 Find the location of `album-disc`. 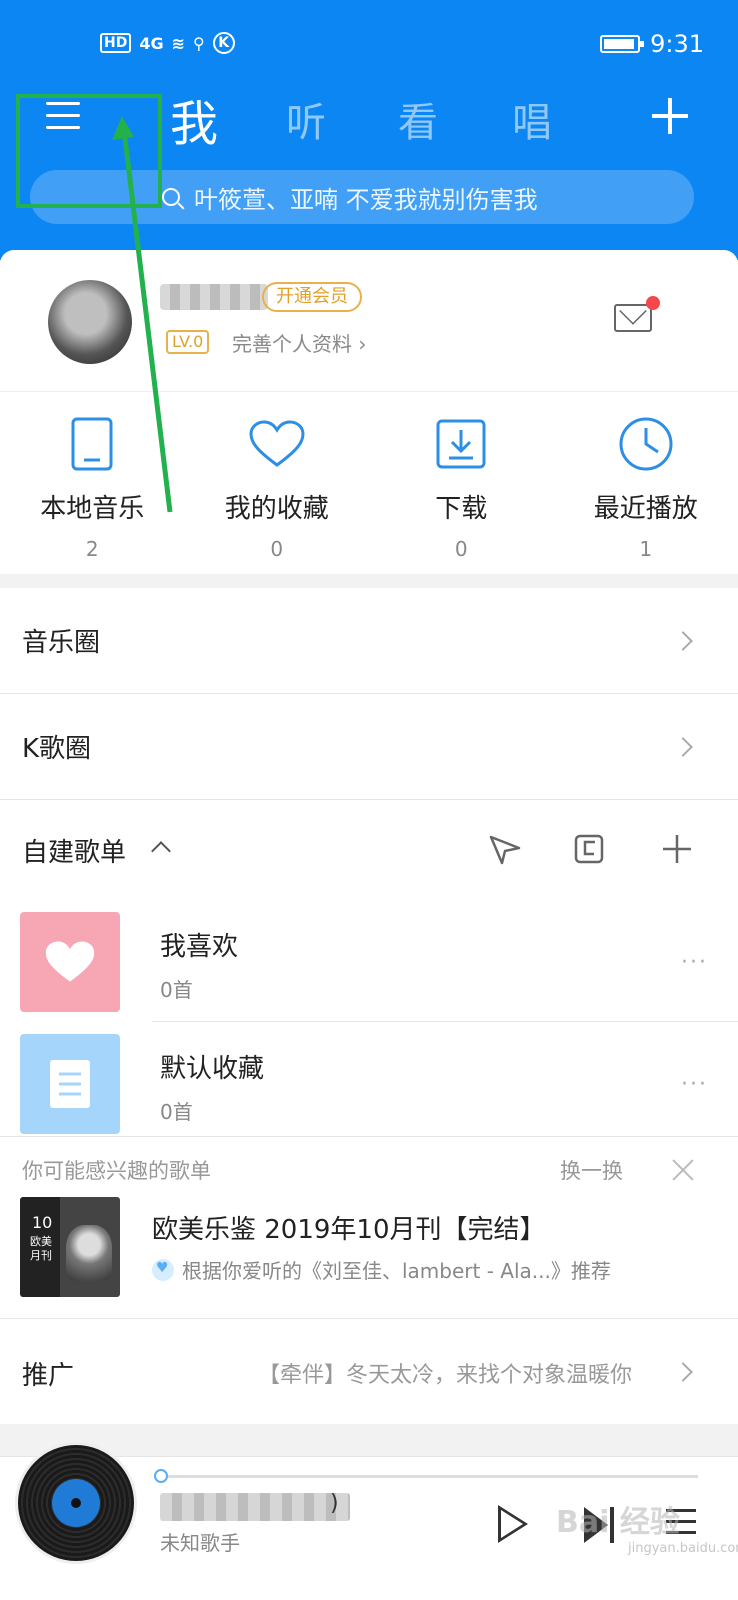

album-disc is located at coordinates (76, 1503).